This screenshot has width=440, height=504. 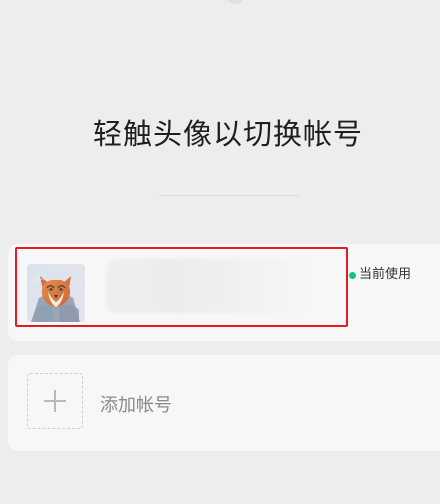 What do you see at coordinates (56, 293) in the screenshot?
I see `avatar-icon` at bounding box center [56, 293].